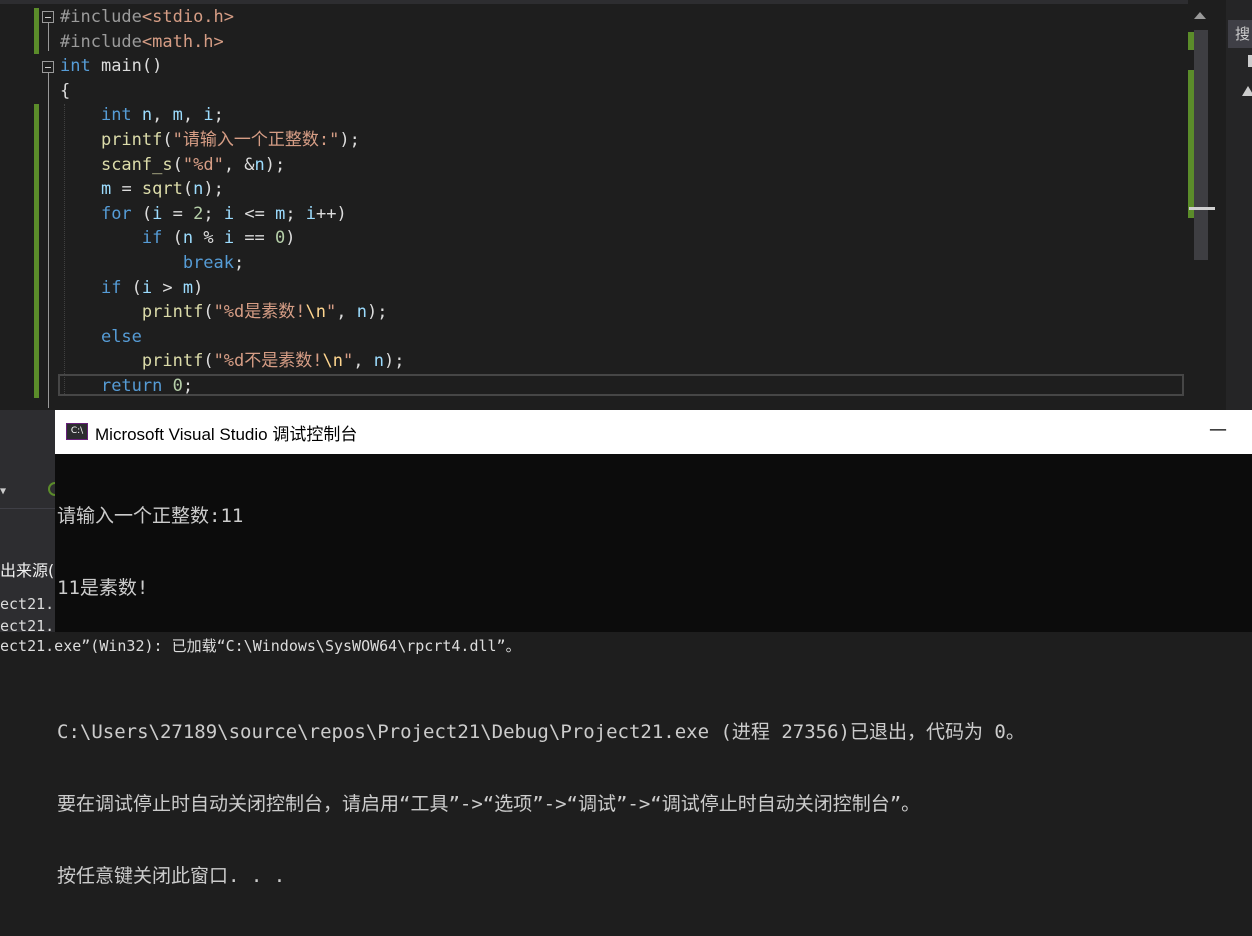  I want to click on code-token: scanf_s, so click(136, 164).